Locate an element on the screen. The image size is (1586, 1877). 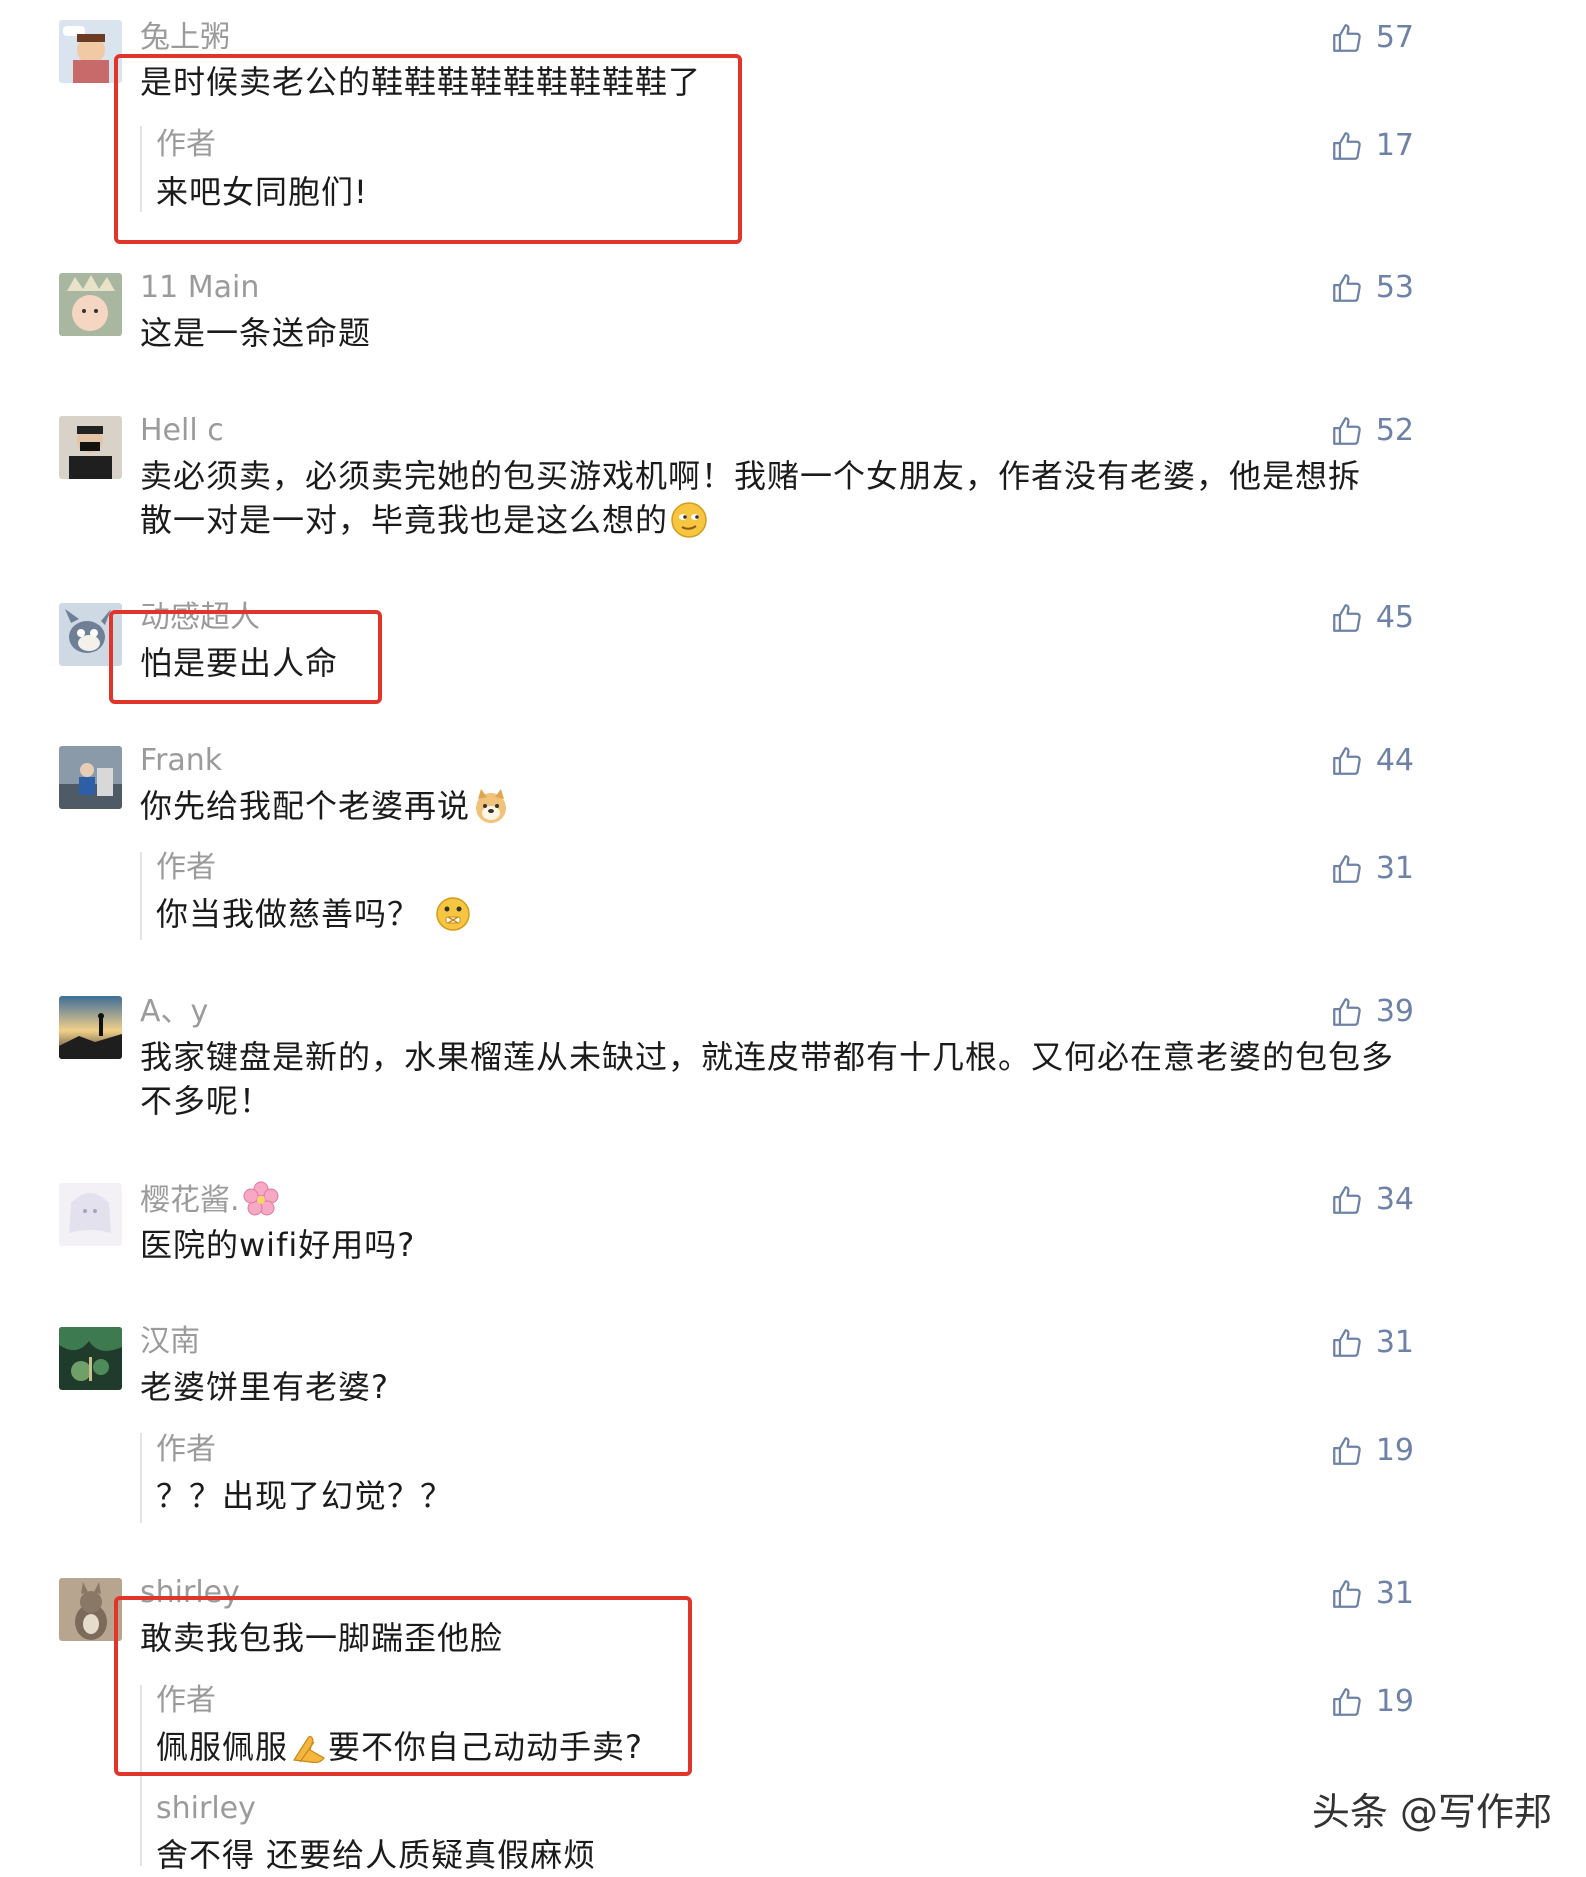
reply-text-content: 你当我做慈善吗？ is located at coordinates (288, 914).